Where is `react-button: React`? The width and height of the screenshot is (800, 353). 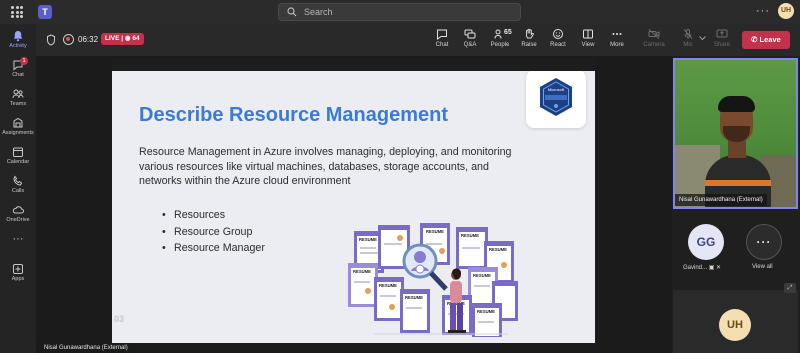 react-button: React is located at coordinates (558, 38).